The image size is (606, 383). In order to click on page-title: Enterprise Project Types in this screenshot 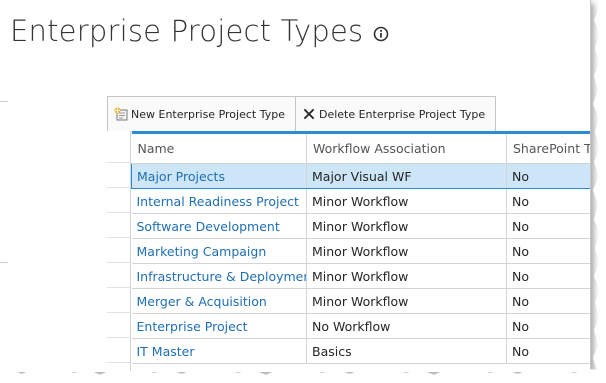, I will do `click(187, 31)`.